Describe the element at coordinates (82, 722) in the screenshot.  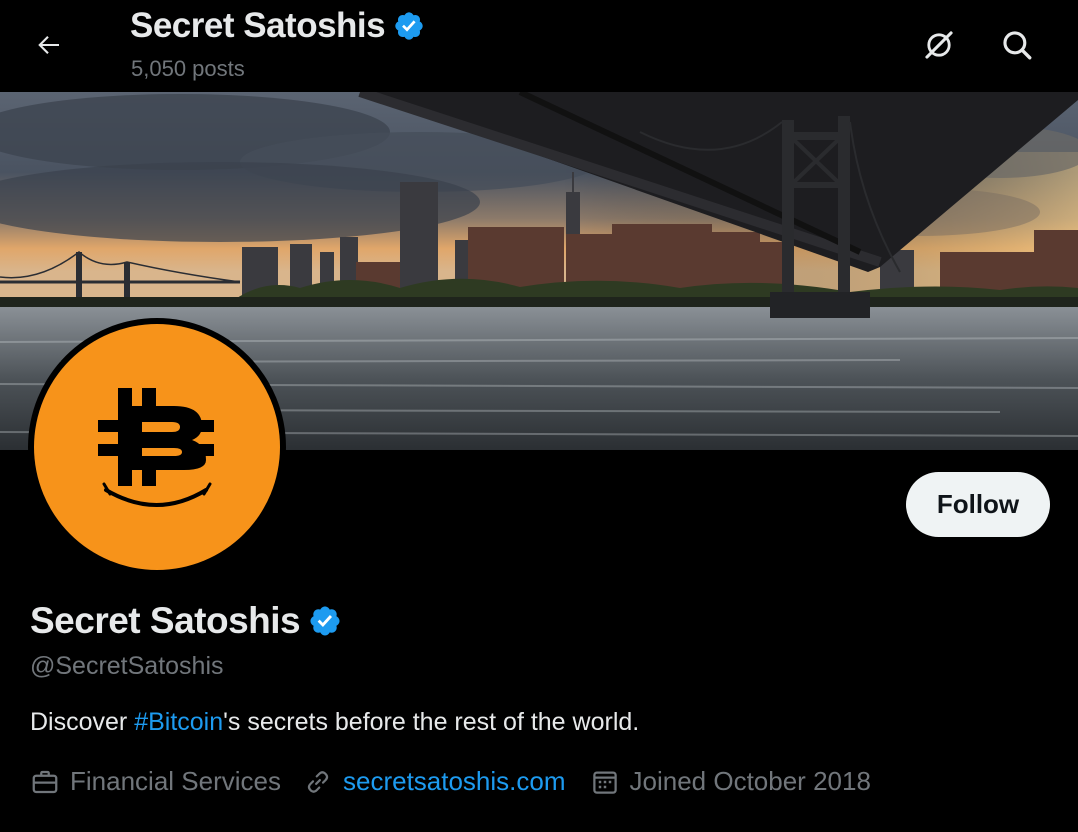
I see `bio-text-prefix: Discover` at that location.